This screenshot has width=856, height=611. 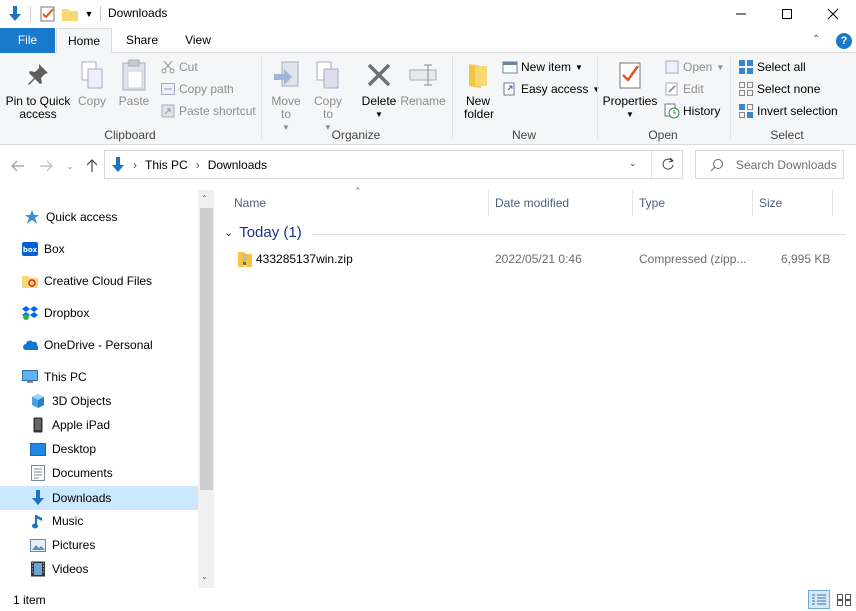 What do you see at coordinates (99, 425) in the screenshot?
I see `nav-item-apple-ipad: Apple iPad` at bounding box center [99, 425].